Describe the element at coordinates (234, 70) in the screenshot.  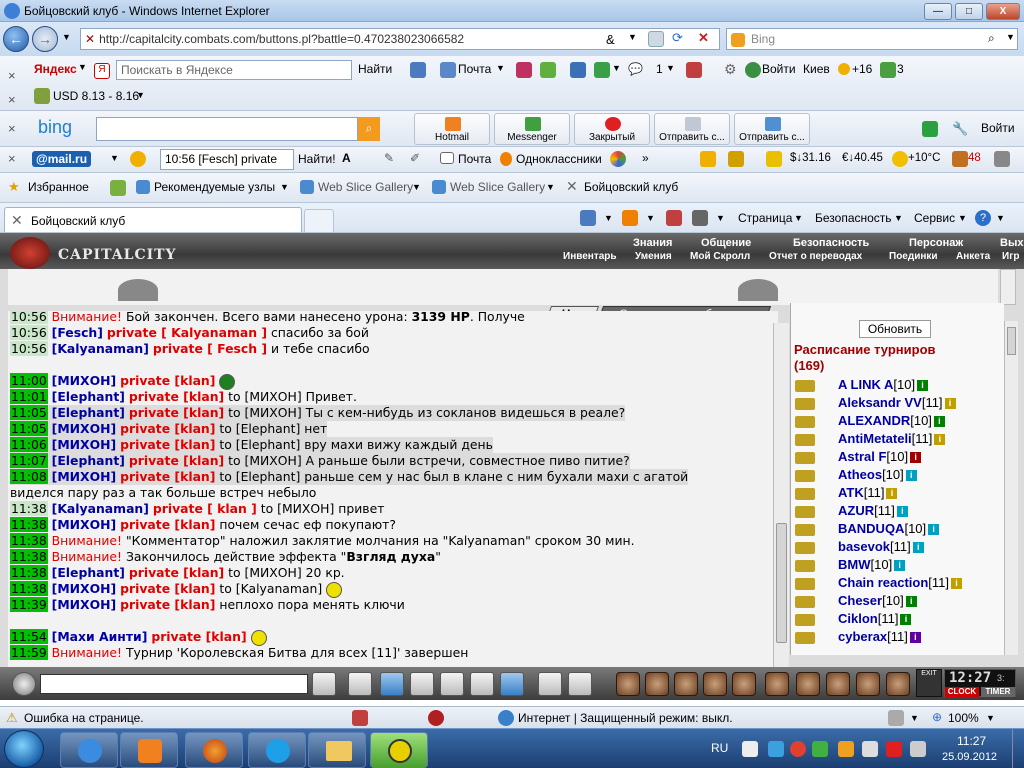
I see `yandex-search-input: Поискать в Яндексе` at that location.